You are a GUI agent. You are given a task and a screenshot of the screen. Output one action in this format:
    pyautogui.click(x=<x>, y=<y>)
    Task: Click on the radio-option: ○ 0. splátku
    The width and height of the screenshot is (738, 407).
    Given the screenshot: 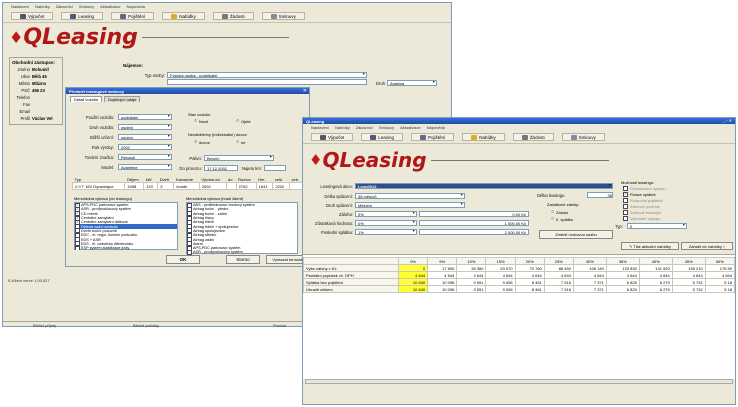 What is the action you would take?
    pyautogui.click(x=562, y=219)
    